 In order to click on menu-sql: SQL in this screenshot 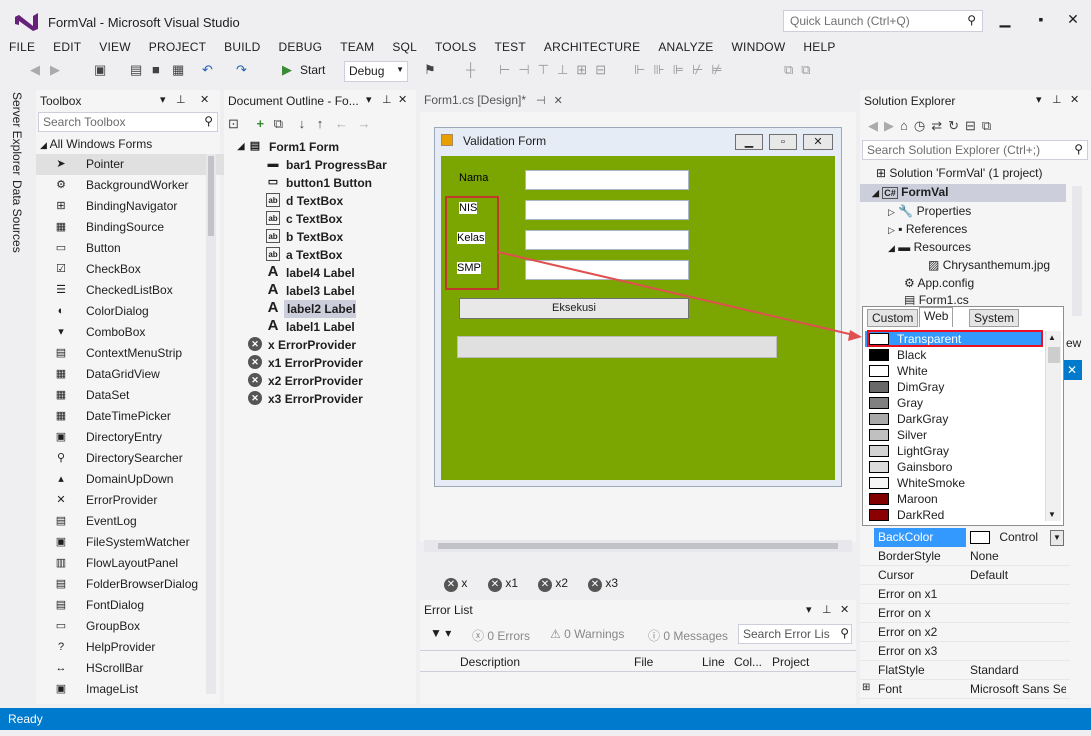, I will do `click(404, 46)`.